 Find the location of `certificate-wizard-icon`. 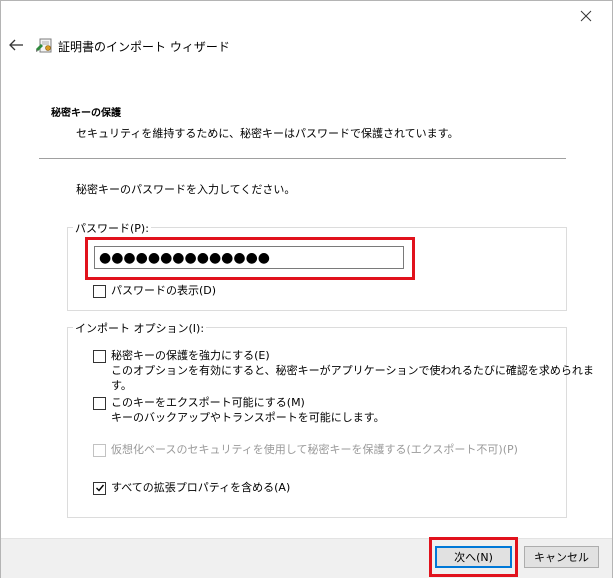

certificate-wizard-icon is located at coordinates (44, 45).